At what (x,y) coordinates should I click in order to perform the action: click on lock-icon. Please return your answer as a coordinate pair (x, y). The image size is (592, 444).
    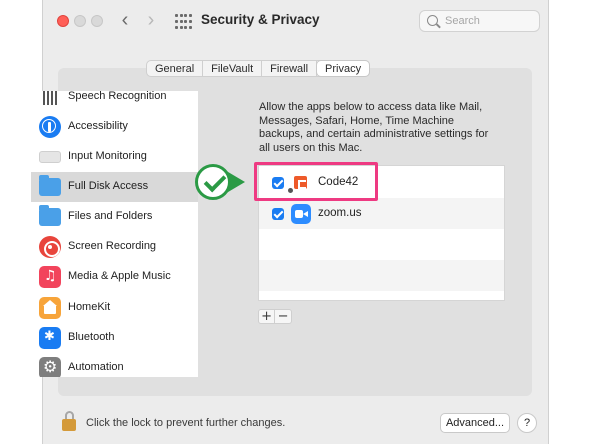
    Looking at the image, I should click on (69, 421).